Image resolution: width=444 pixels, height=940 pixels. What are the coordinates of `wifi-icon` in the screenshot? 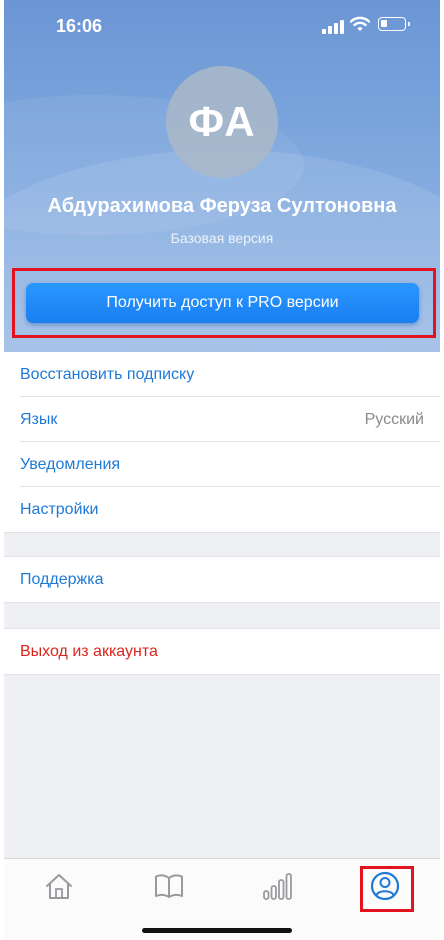 It's located at (360, 24).